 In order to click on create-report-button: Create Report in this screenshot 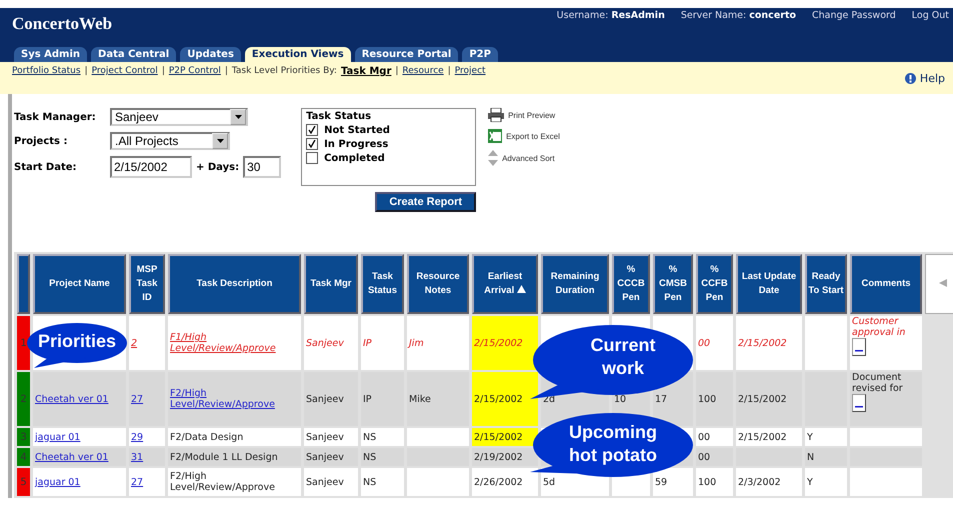, I will do `click(425, 202)`.